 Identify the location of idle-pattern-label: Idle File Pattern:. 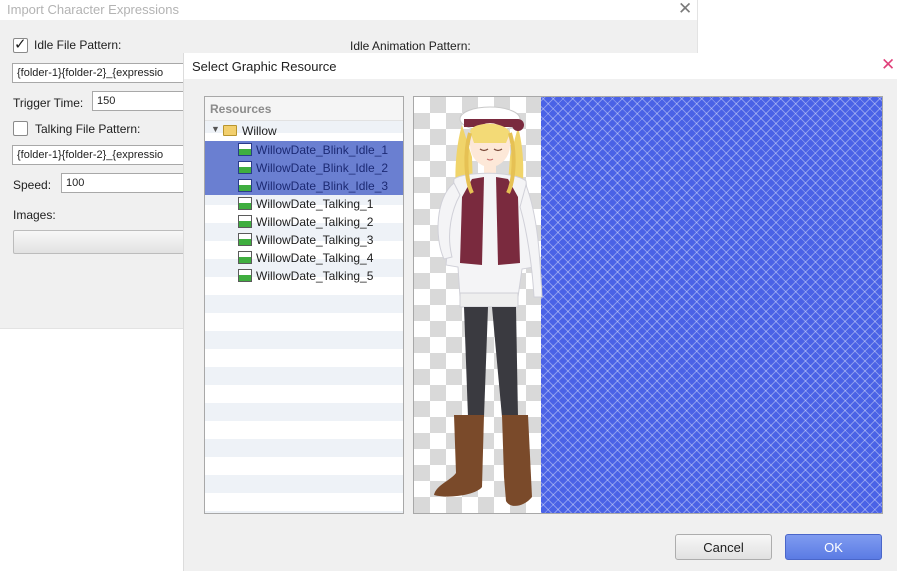
(78, 45).